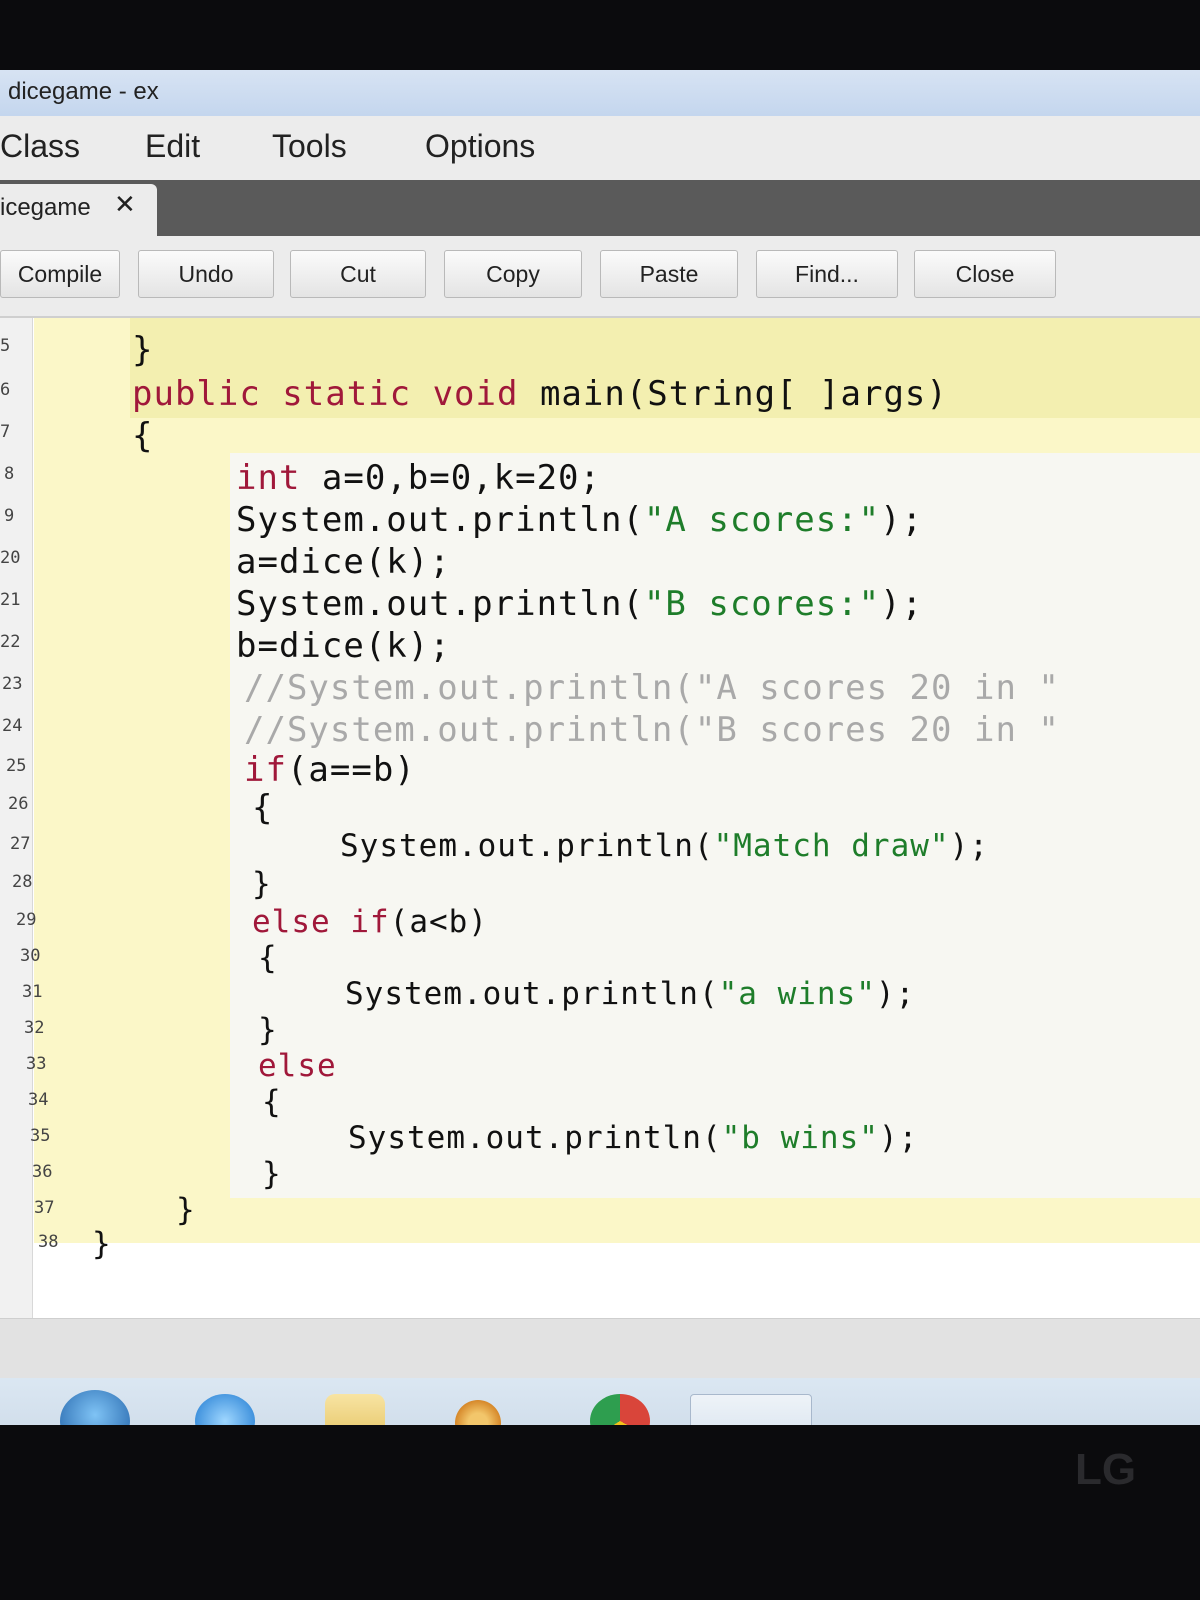 Image resolution: width=1200 pixels, height=1600 pixels. What do you see at coordinates (669, 274) in the screenshot?
I see `paste-button: Paste` at bounding box center [669, 274].